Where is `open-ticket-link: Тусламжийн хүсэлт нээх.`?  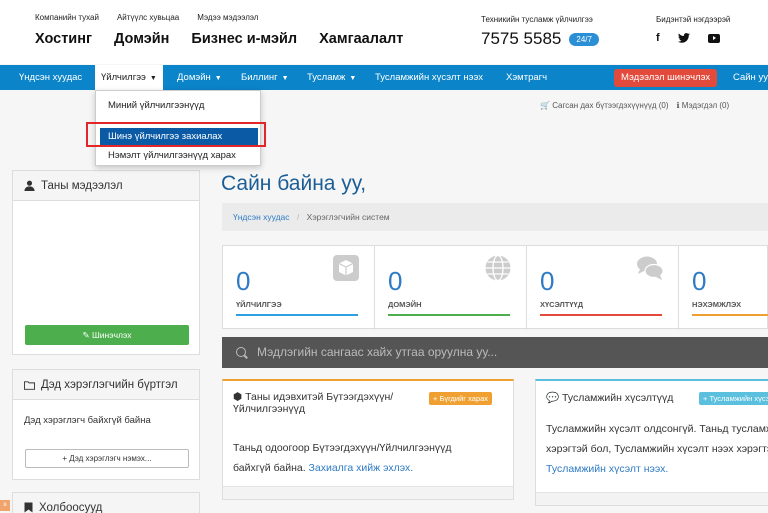
open-ticket-link: Тусламжийн хүсэлт нээх. is located at coordinates (607, 469).